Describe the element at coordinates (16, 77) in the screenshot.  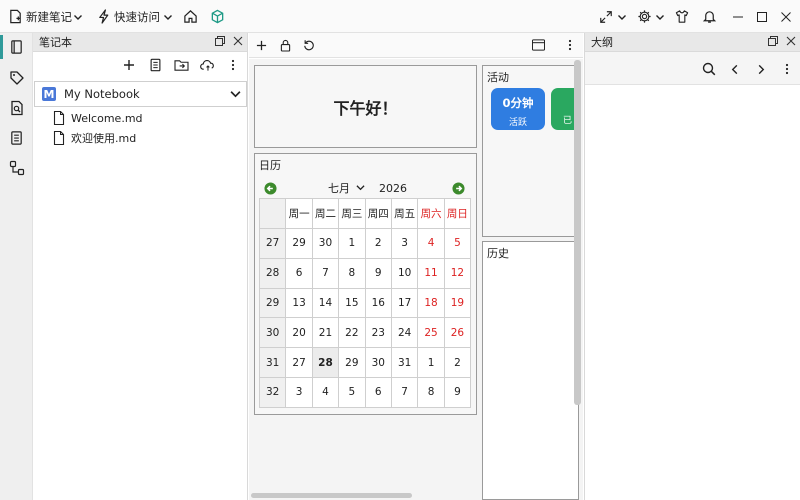
I see `tags-nav-button` at that location.